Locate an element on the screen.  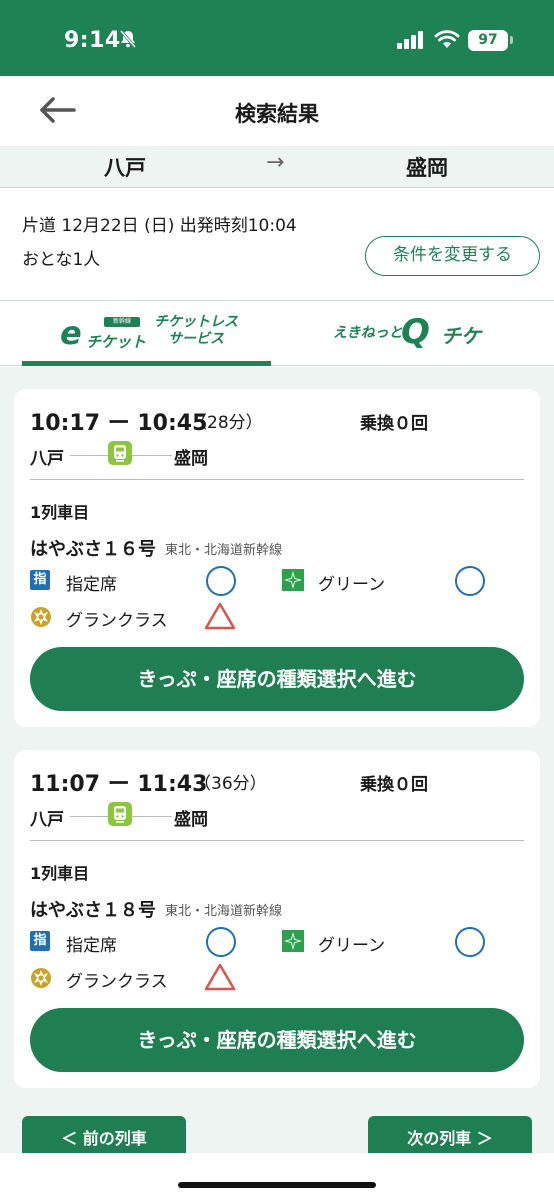
ticketless-service-logo: チケットレス サービス is located at coordinates (196, 331).